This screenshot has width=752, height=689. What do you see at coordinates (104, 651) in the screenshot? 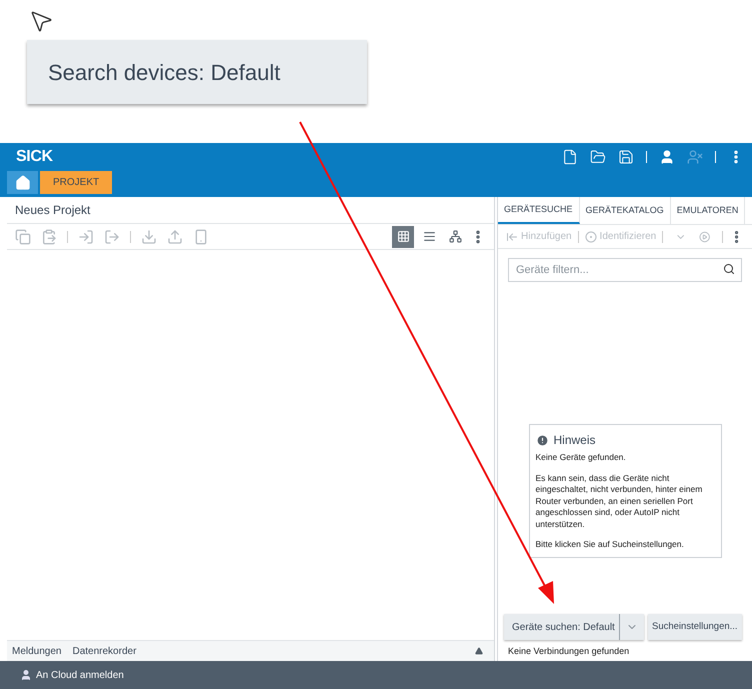
I see `bottom-tab: Datenrekorder` at bounding box center [104, 651].